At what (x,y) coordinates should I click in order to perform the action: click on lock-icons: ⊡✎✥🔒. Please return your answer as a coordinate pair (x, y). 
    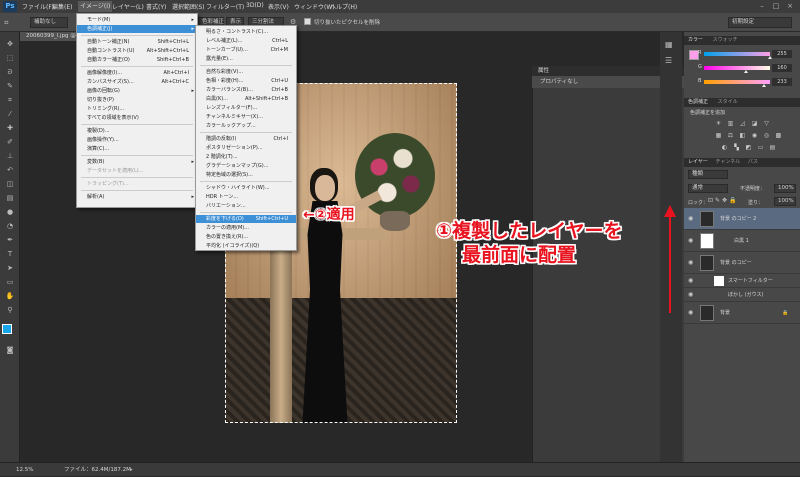
    Looking at the image, I should click on (723, 200).